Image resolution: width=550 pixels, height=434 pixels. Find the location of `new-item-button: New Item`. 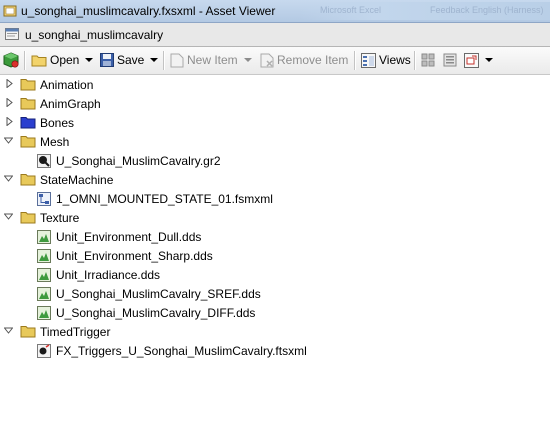

new-item-button: New Item is located at coordinates (211, 60).